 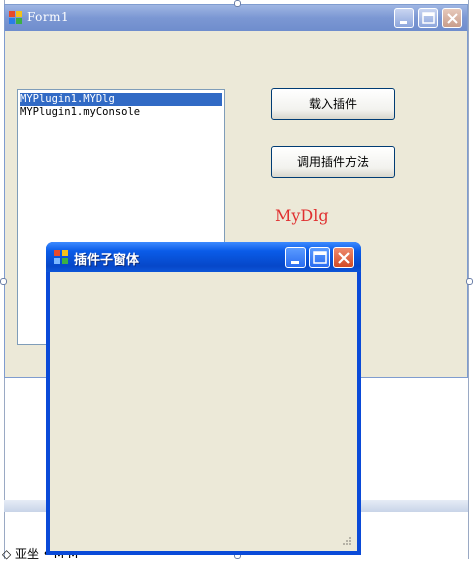 What do you see at coordinates (107, 260) in the screenshot?
I see `child-title: 插件子窗体` at bounding box center [107, 260].